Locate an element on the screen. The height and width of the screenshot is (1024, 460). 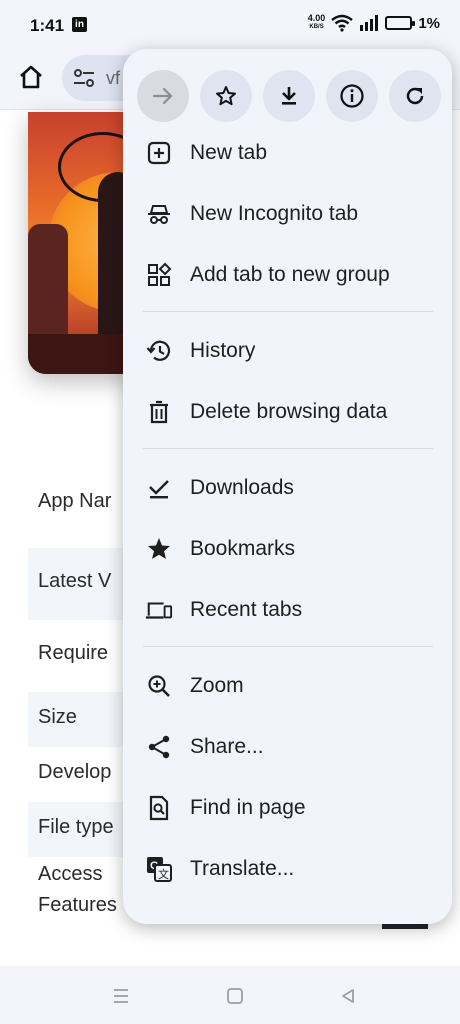
url-text: vf is located at coordinates (113, 78).